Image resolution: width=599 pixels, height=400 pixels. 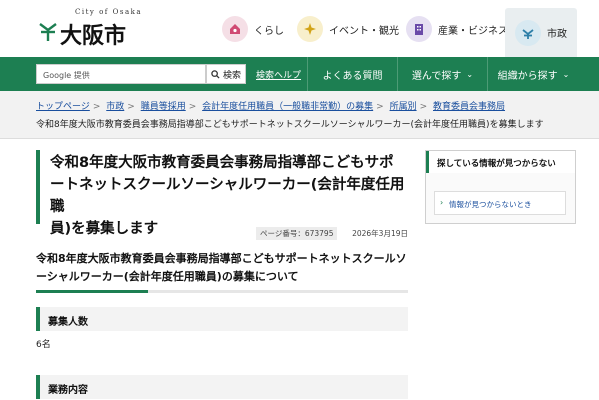 I want to click on nav-faq: よくある質問, so click(x=352, y=74).